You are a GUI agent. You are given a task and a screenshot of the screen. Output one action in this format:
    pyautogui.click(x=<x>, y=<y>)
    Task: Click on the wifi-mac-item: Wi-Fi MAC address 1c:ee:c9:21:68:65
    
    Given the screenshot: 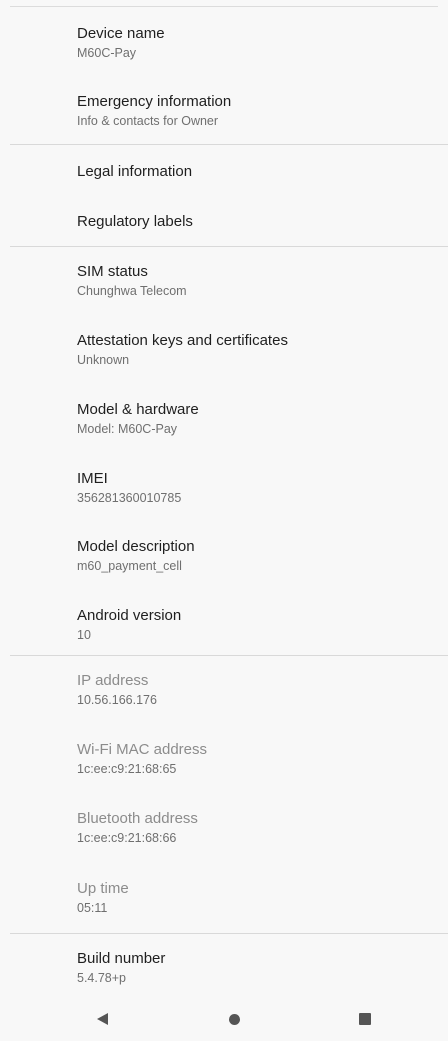 What is the action you would take?
    pyautogui.click(x=224, y=763)
    